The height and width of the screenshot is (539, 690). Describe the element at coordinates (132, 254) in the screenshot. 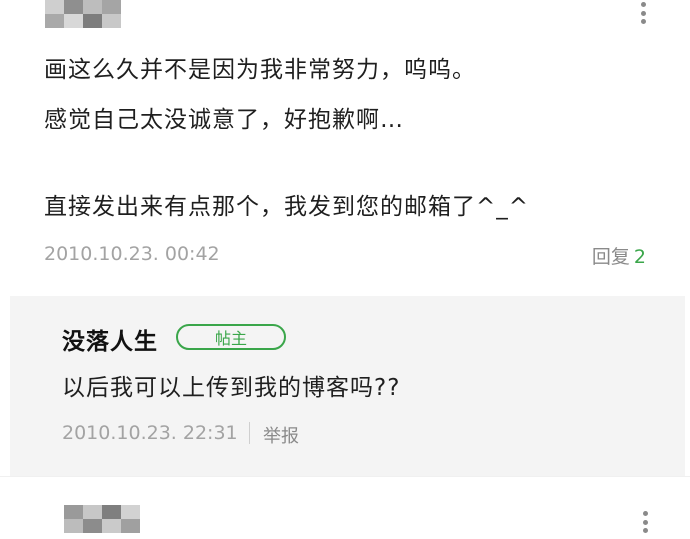

I see `post-timestamp: 2010.10.23. 00:42` at that location.